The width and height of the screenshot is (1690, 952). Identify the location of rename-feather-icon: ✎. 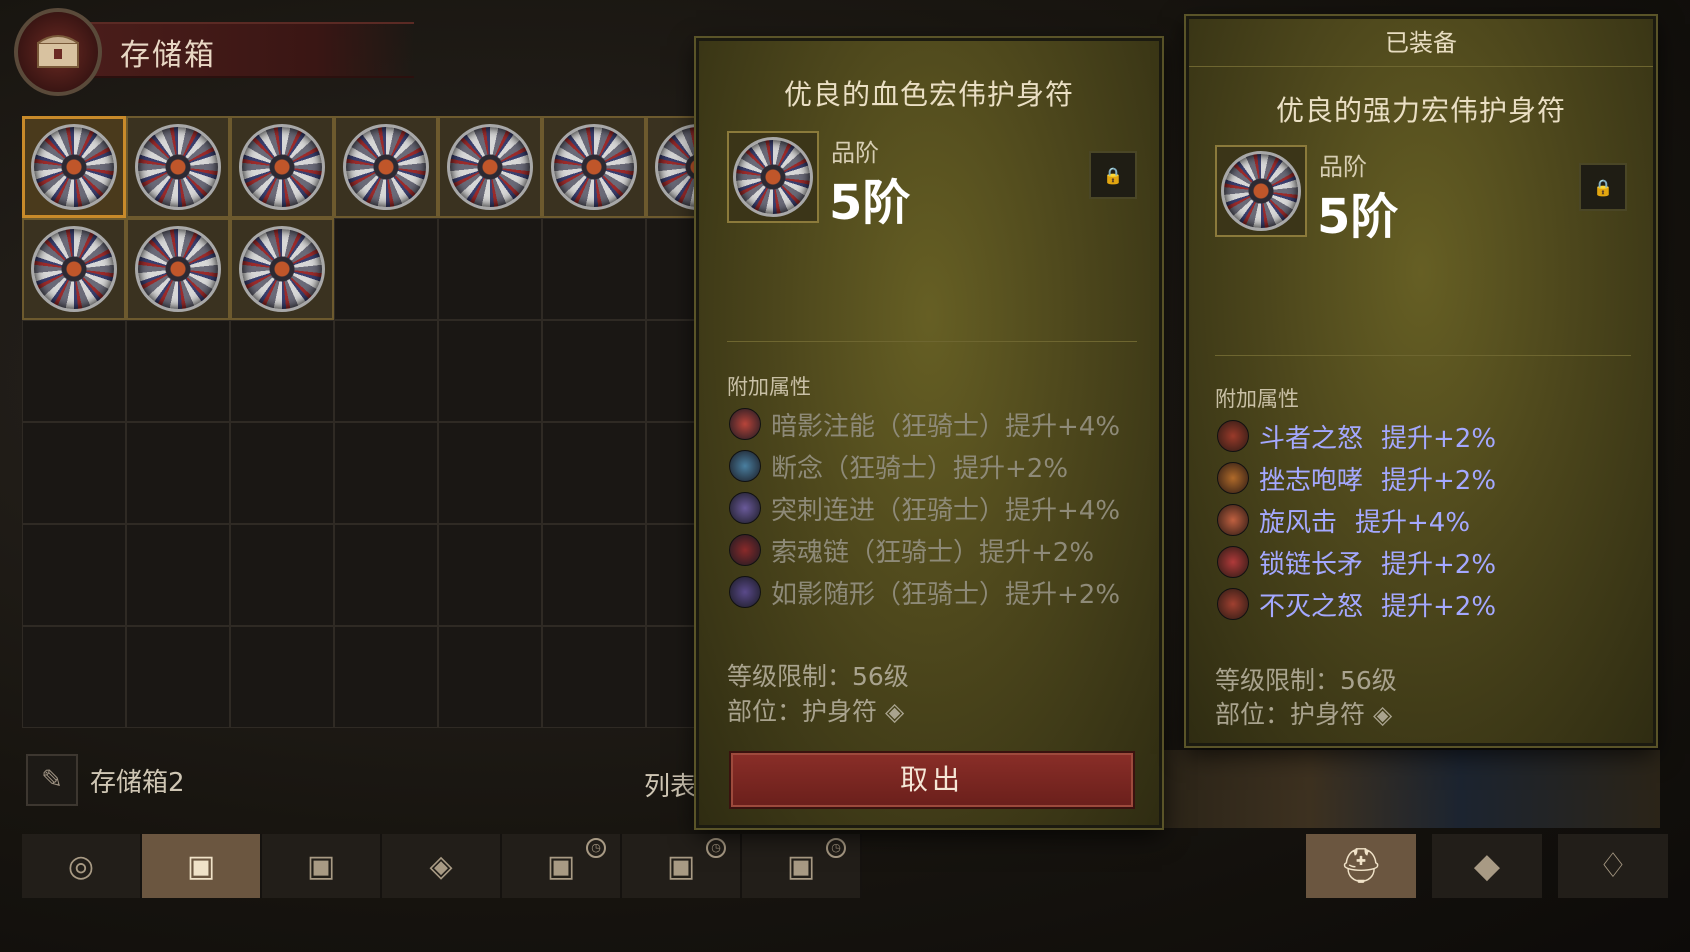
(52, 780).